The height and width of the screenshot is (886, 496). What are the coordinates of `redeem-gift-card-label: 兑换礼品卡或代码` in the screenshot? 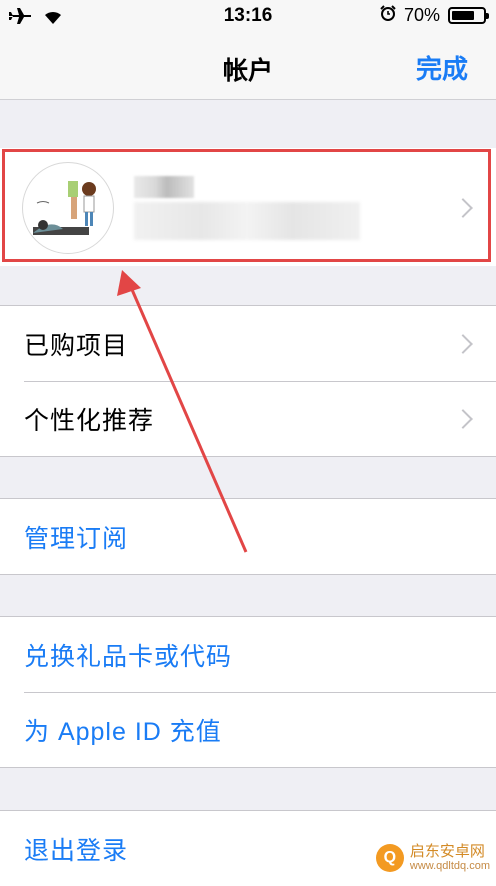 It's located at (128, 656).